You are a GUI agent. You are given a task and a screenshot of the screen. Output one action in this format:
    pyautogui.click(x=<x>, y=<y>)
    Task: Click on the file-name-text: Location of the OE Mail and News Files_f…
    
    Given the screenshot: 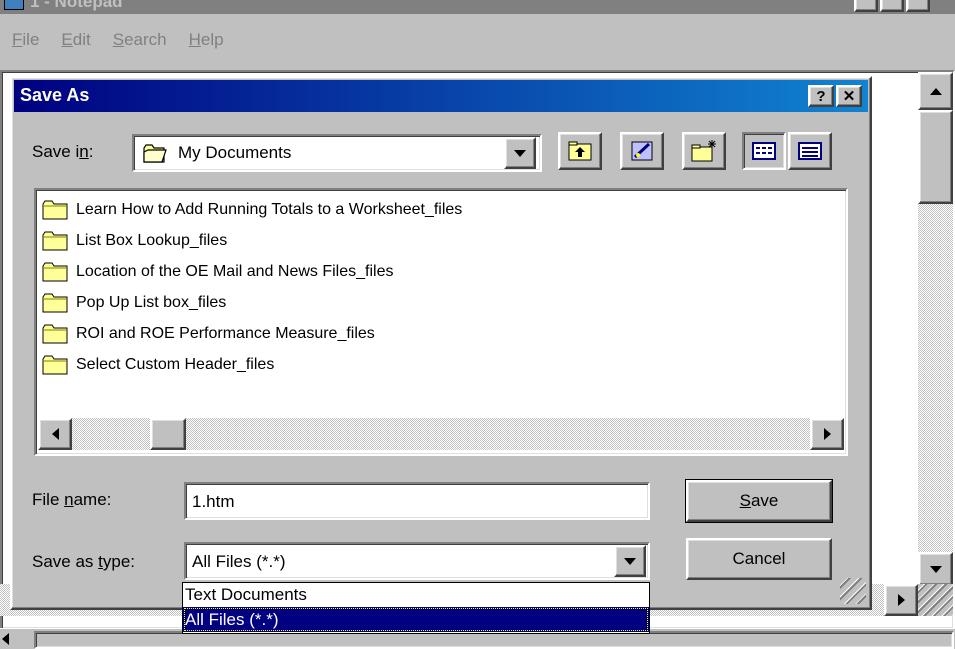 What is the action you would take?
    pyautogui.click(x=235, y=271)
    